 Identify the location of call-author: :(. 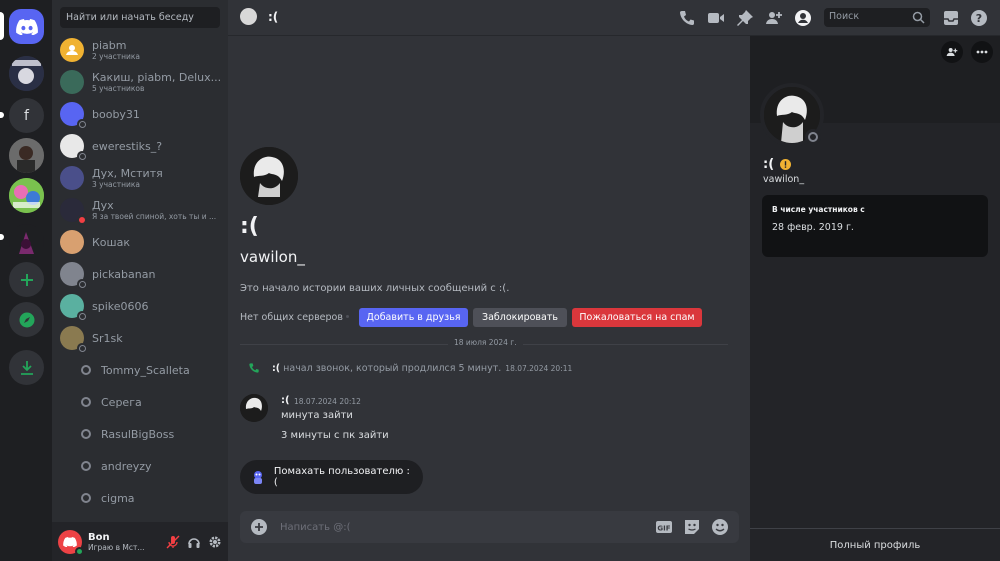
(276, 368).